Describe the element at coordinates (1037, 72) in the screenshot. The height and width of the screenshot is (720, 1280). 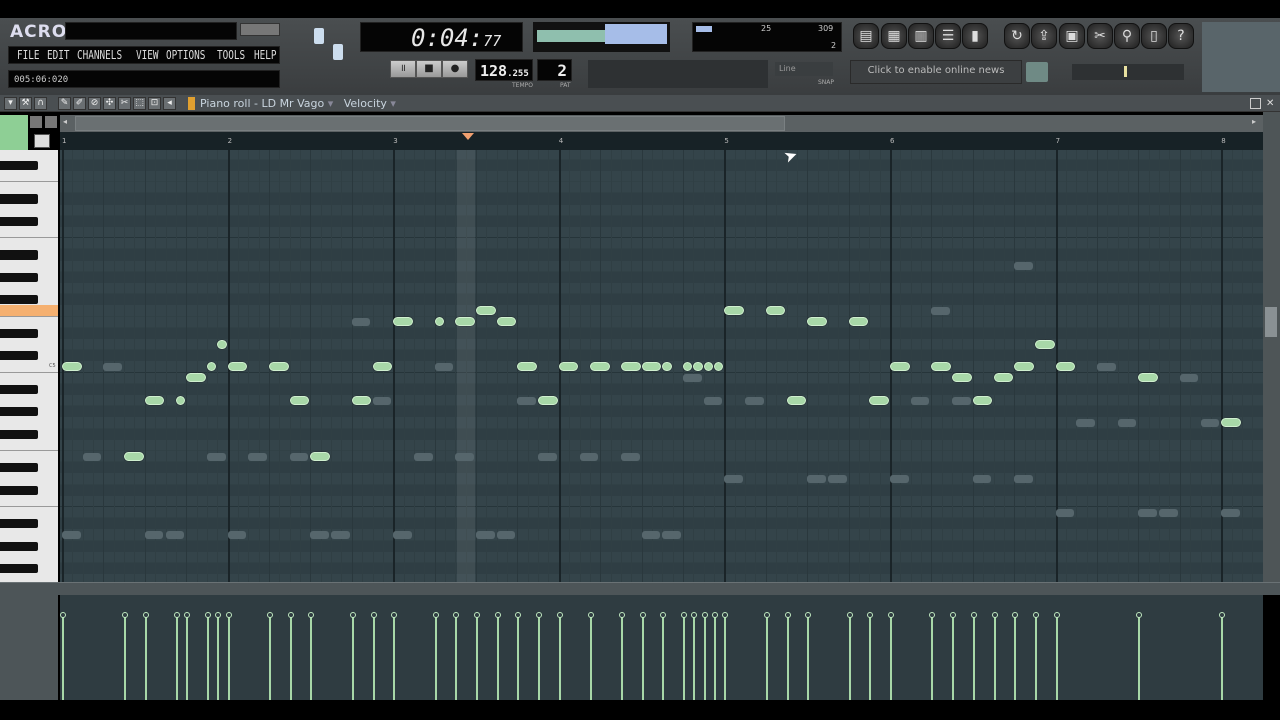
I see `news-download-icon` at that location.